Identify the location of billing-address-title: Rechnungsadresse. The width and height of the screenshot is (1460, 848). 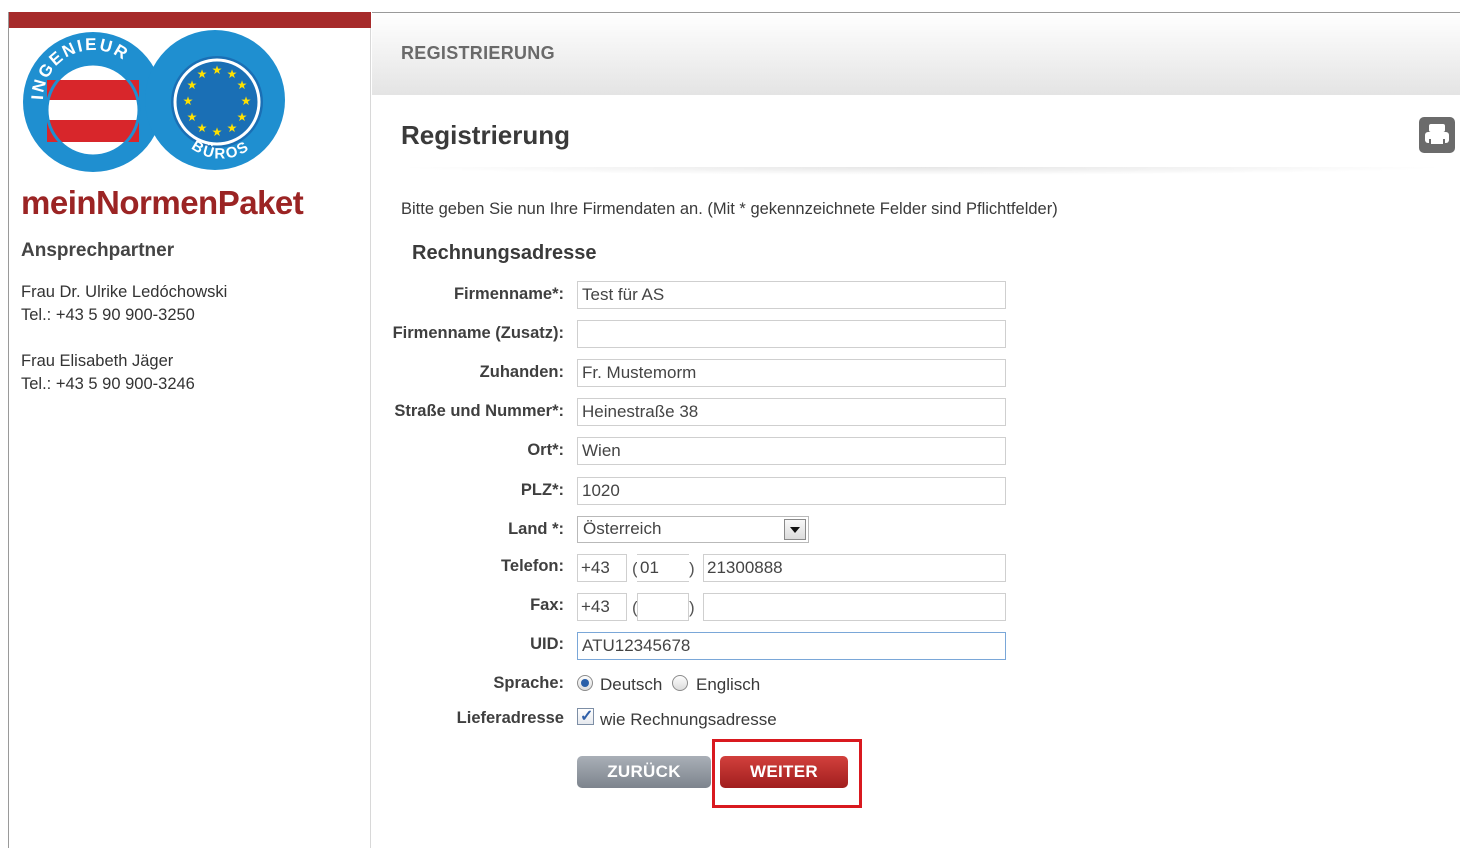
(504, 253).